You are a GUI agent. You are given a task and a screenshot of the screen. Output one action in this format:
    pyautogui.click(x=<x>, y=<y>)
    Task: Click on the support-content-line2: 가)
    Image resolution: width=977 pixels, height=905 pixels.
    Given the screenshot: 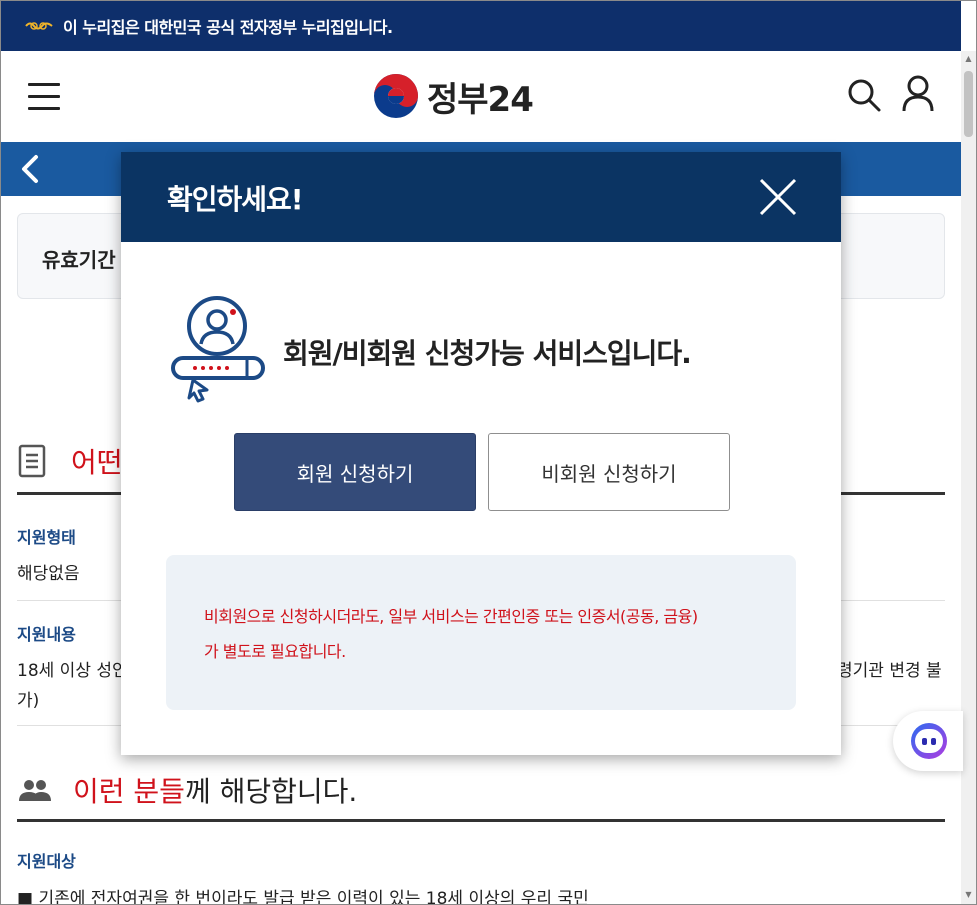 What is the action you would take?
    pyautogui.click(x=28, y=701)
    